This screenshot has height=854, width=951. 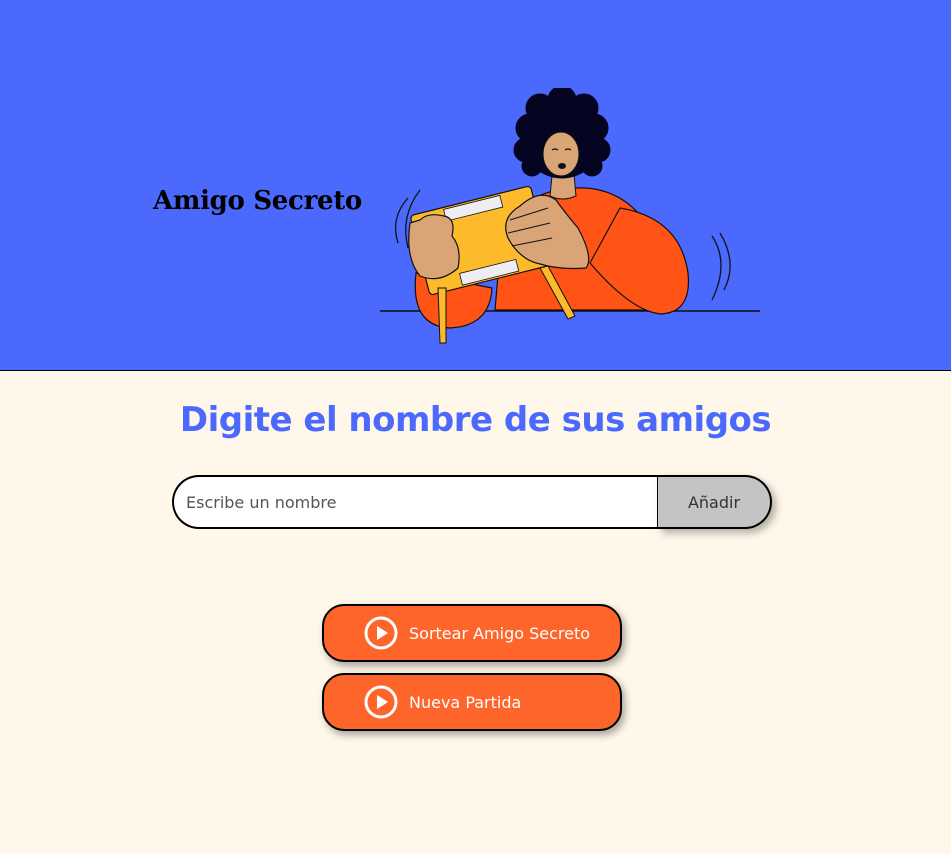 What do you see at coordinates (570, 216) in the screenshot?
I see `person-holding-box-illustration` at bounding box center [570, 216].